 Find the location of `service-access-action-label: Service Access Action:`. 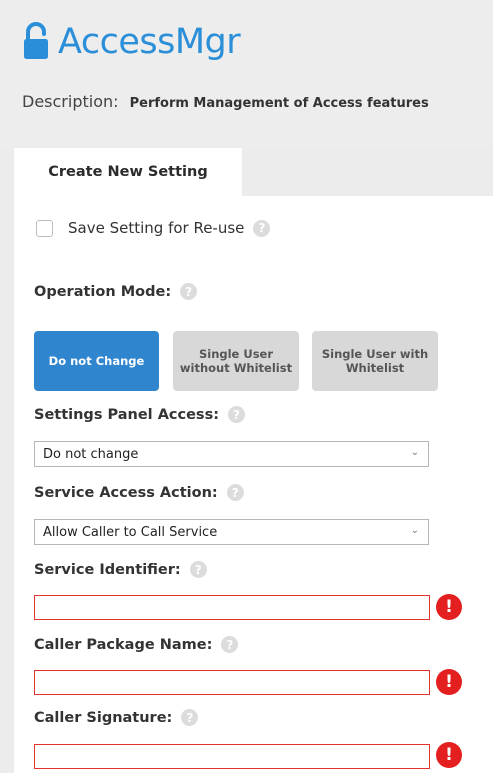

service-access-action-label: Service Access Action: is located at coordinates (126, 492).